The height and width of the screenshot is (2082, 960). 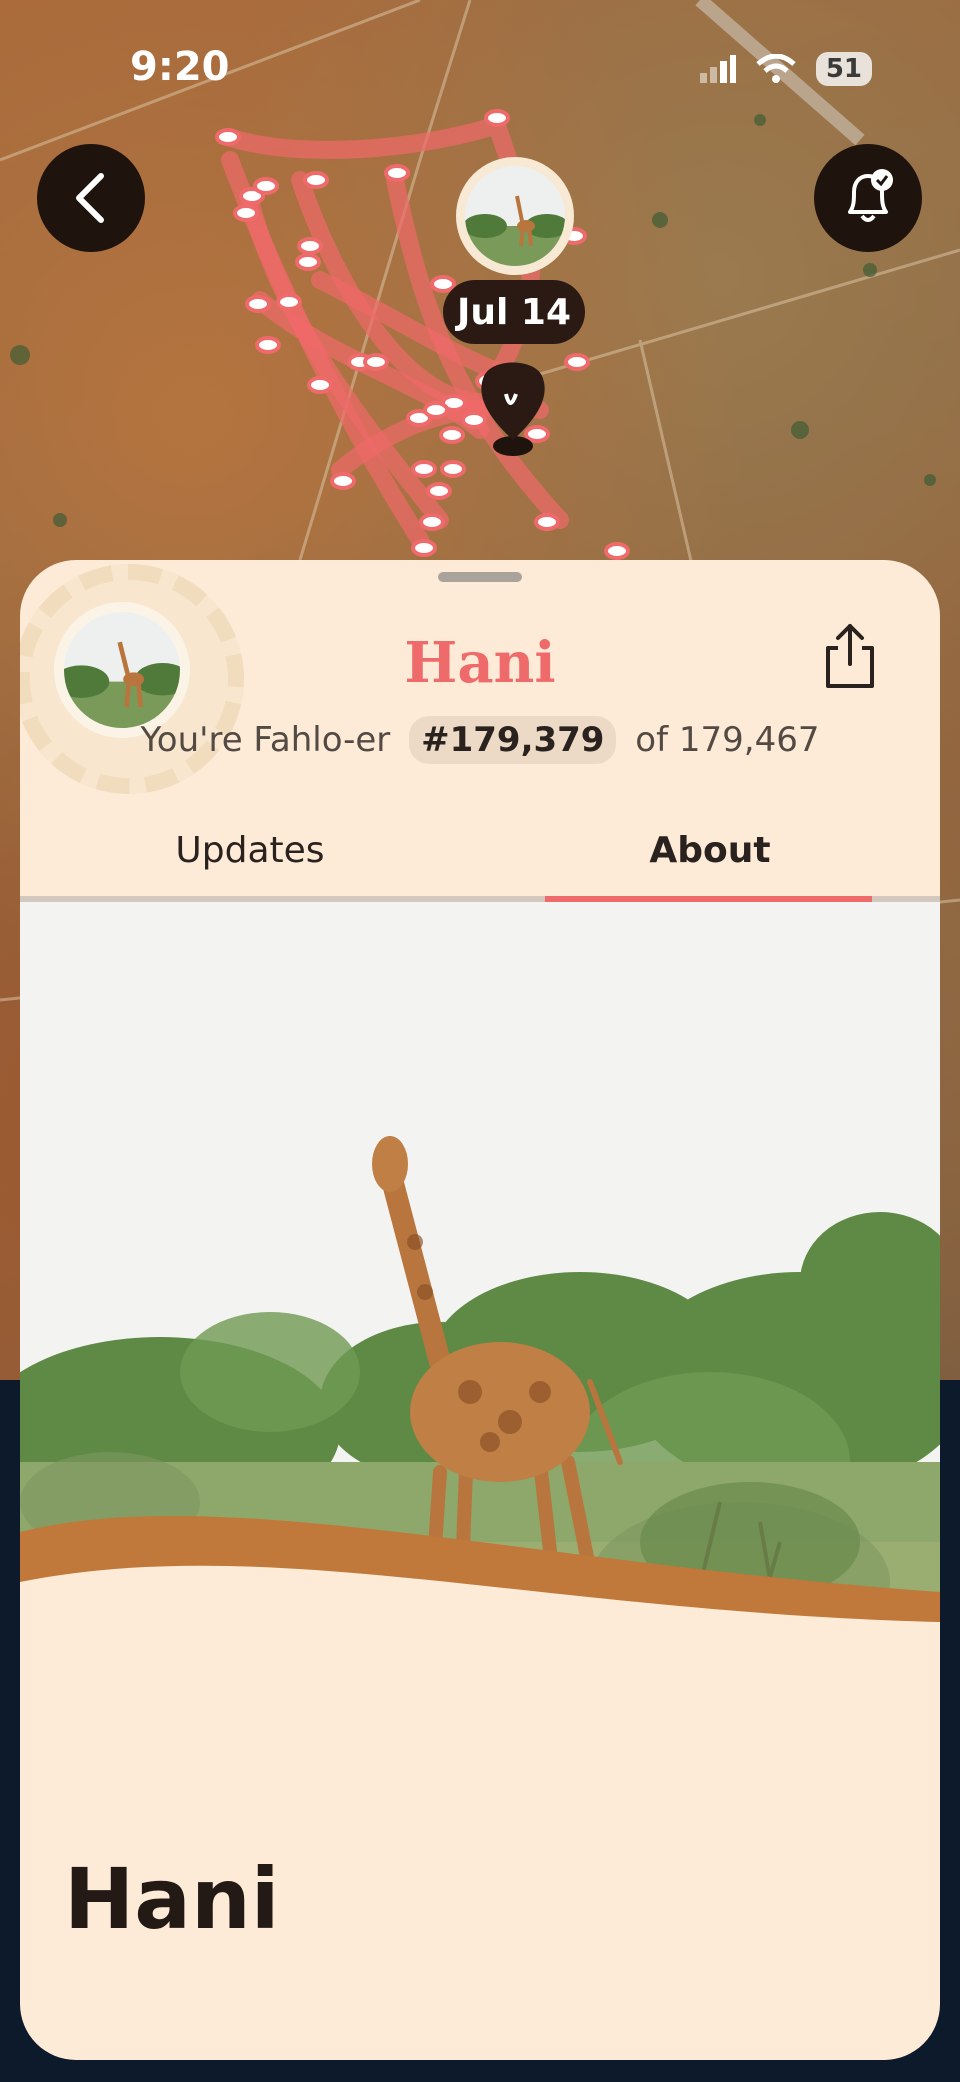 What do you see at coordinates (172, 1899) in the screenshot?
I see `about-title: Hani` at bounding box center [172, 1899].